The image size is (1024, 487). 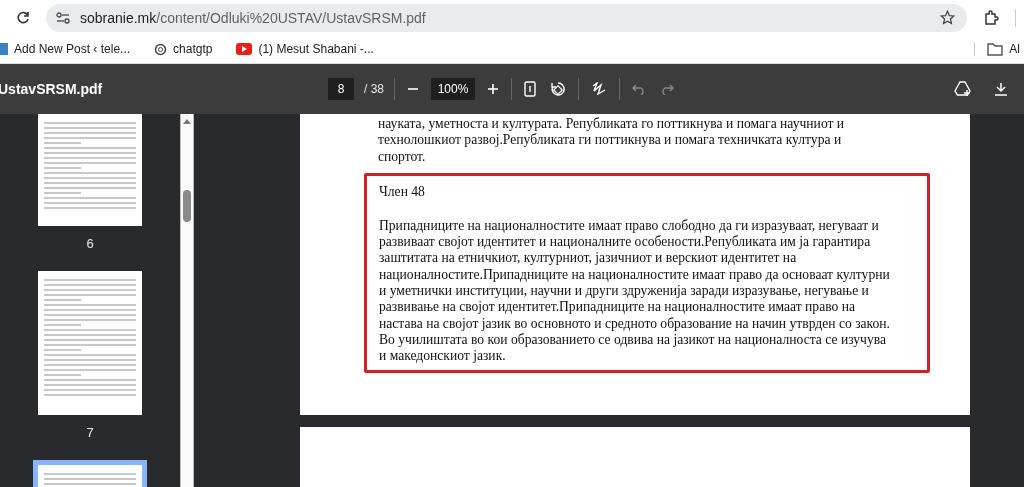 I want to click on article-heading: Член 48, so click(x=402, y=191).